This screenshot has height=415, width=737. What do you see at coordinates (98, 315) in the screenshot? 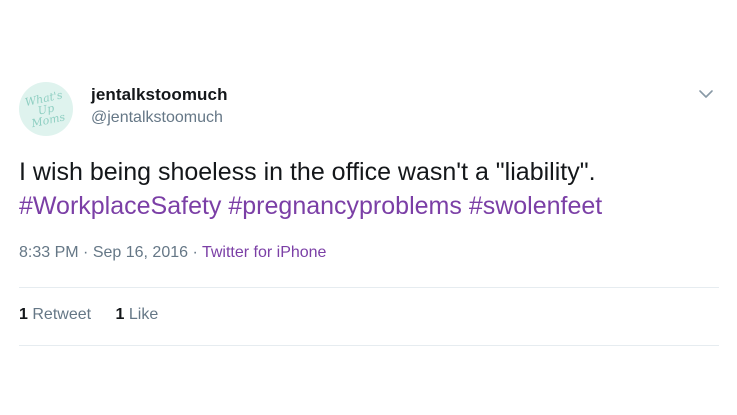
I see `engagement-stats: 1 Retweet 1 Like` at bounding box center [98, 315].